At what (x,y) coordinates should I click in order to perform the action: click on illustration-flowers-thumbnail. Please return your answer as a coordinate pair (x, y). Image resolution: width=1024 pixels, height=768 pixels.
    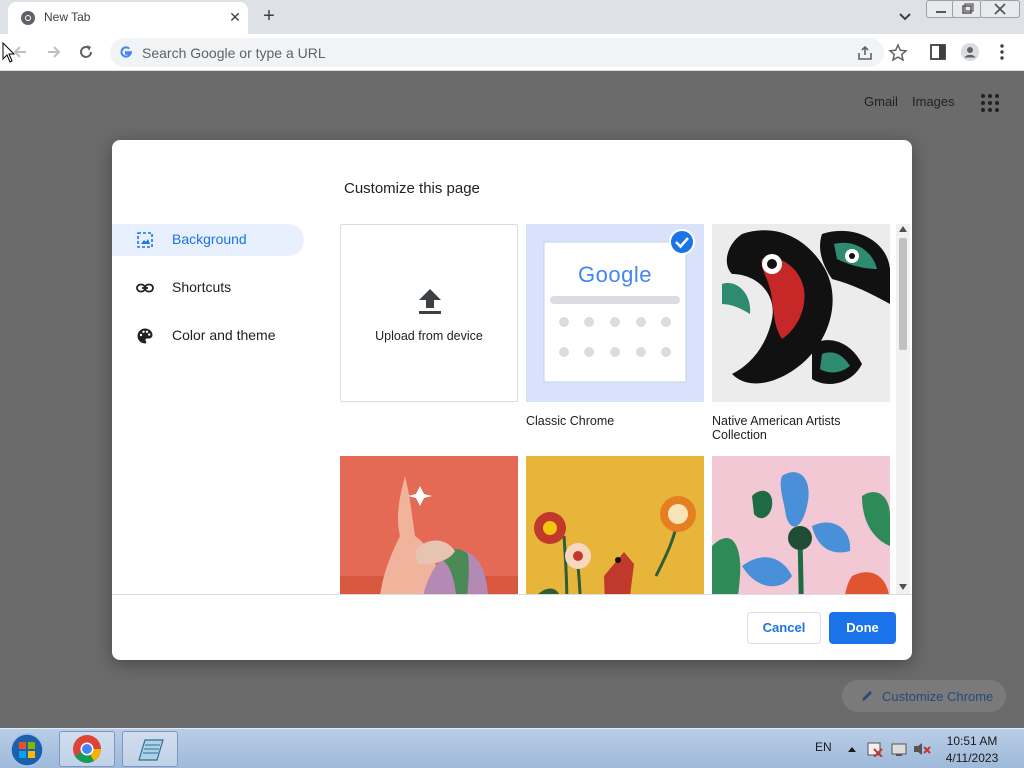
    Looking at the image, I should click on (615, 525).